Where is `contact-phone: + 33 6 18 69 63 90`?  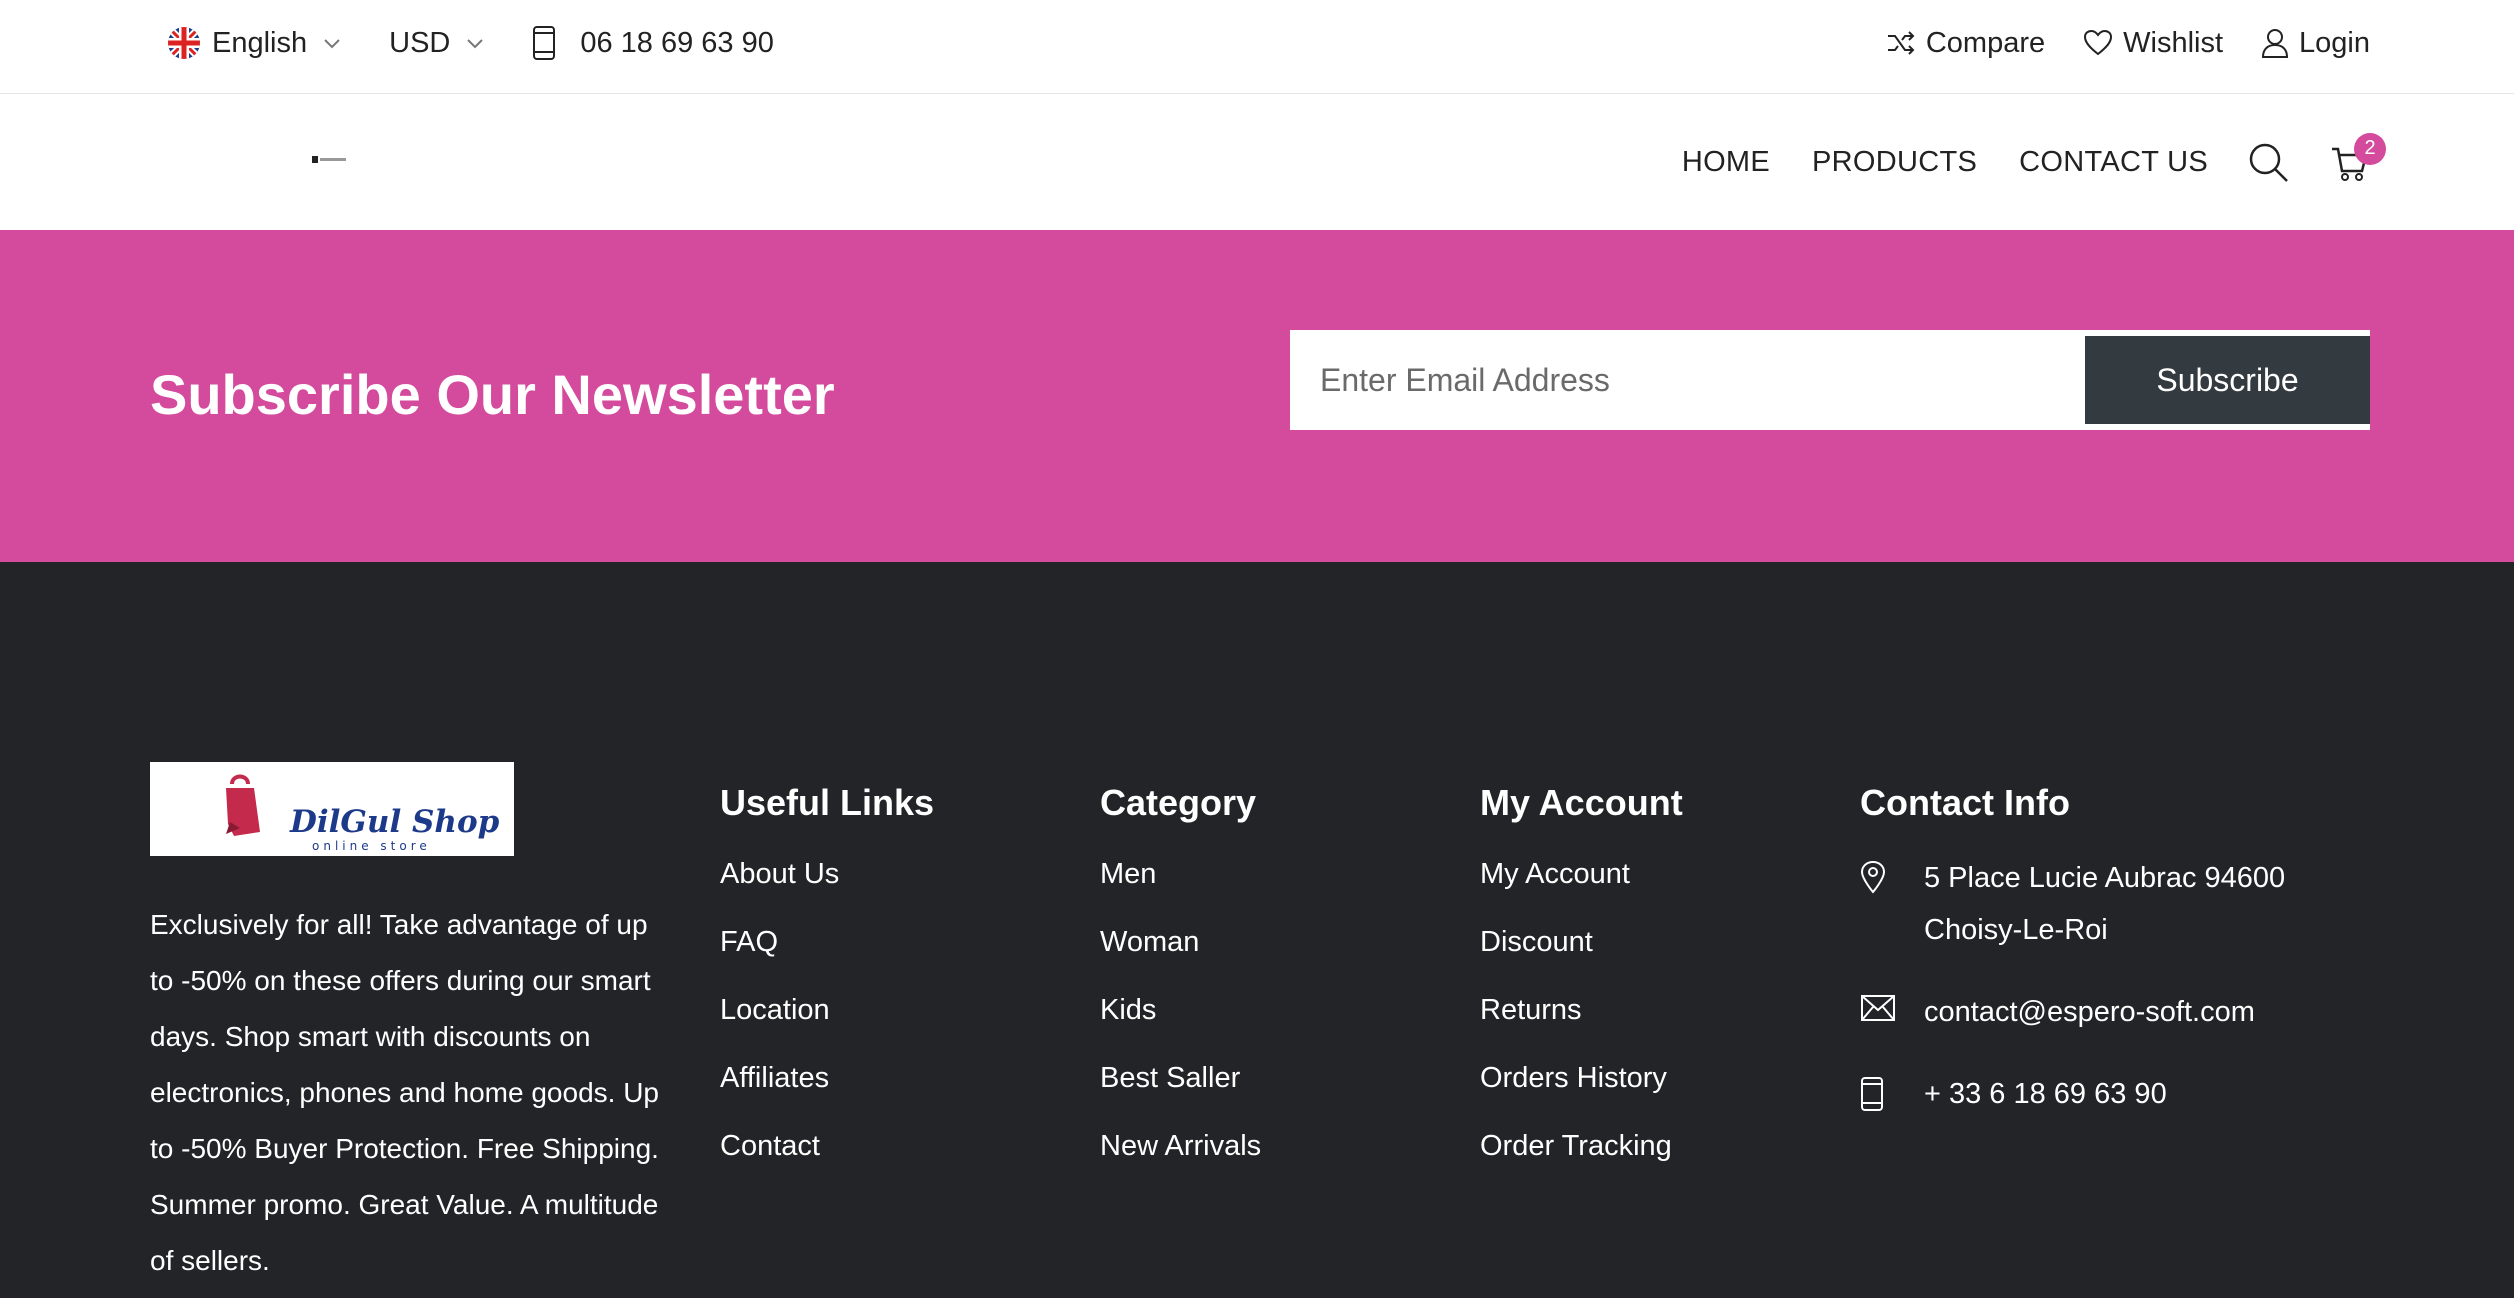
contact-phone: + 33 6 18 69 63 90 is located at coordinates (2120, 1094).